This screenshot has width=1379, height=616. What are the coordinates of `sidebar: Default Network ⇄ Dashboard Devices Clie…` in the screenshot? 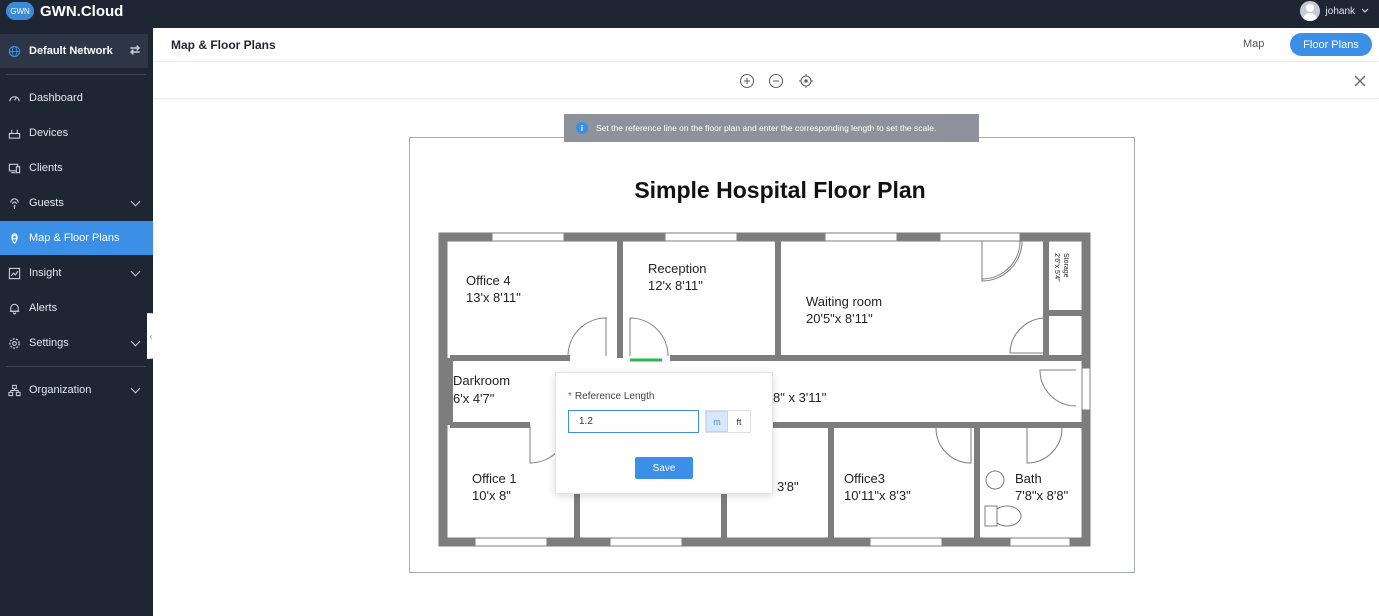 It's located at (76, 322).